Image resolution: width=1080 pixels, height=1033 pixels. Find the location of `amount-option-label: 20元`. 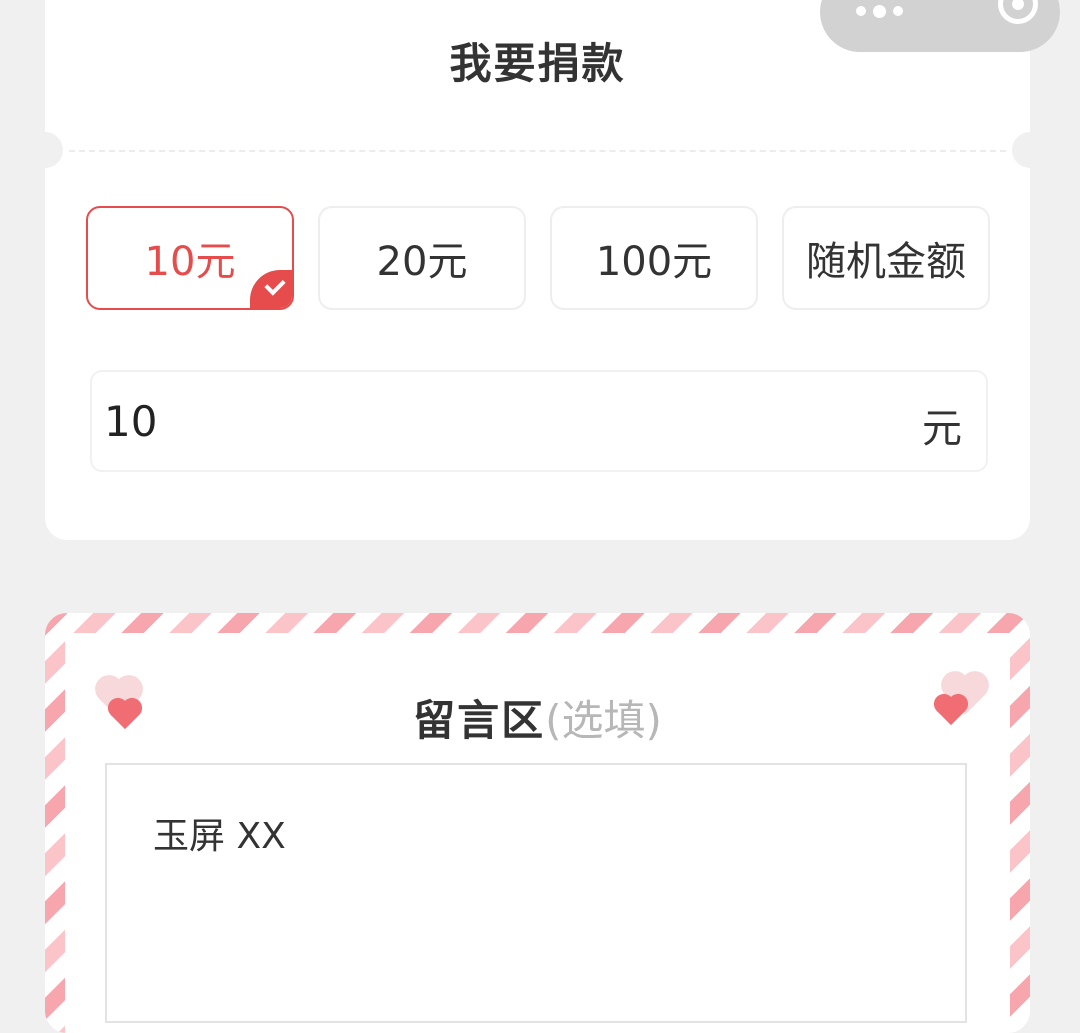

amount-option-label: 20元 is located at coordinates (422, 262).